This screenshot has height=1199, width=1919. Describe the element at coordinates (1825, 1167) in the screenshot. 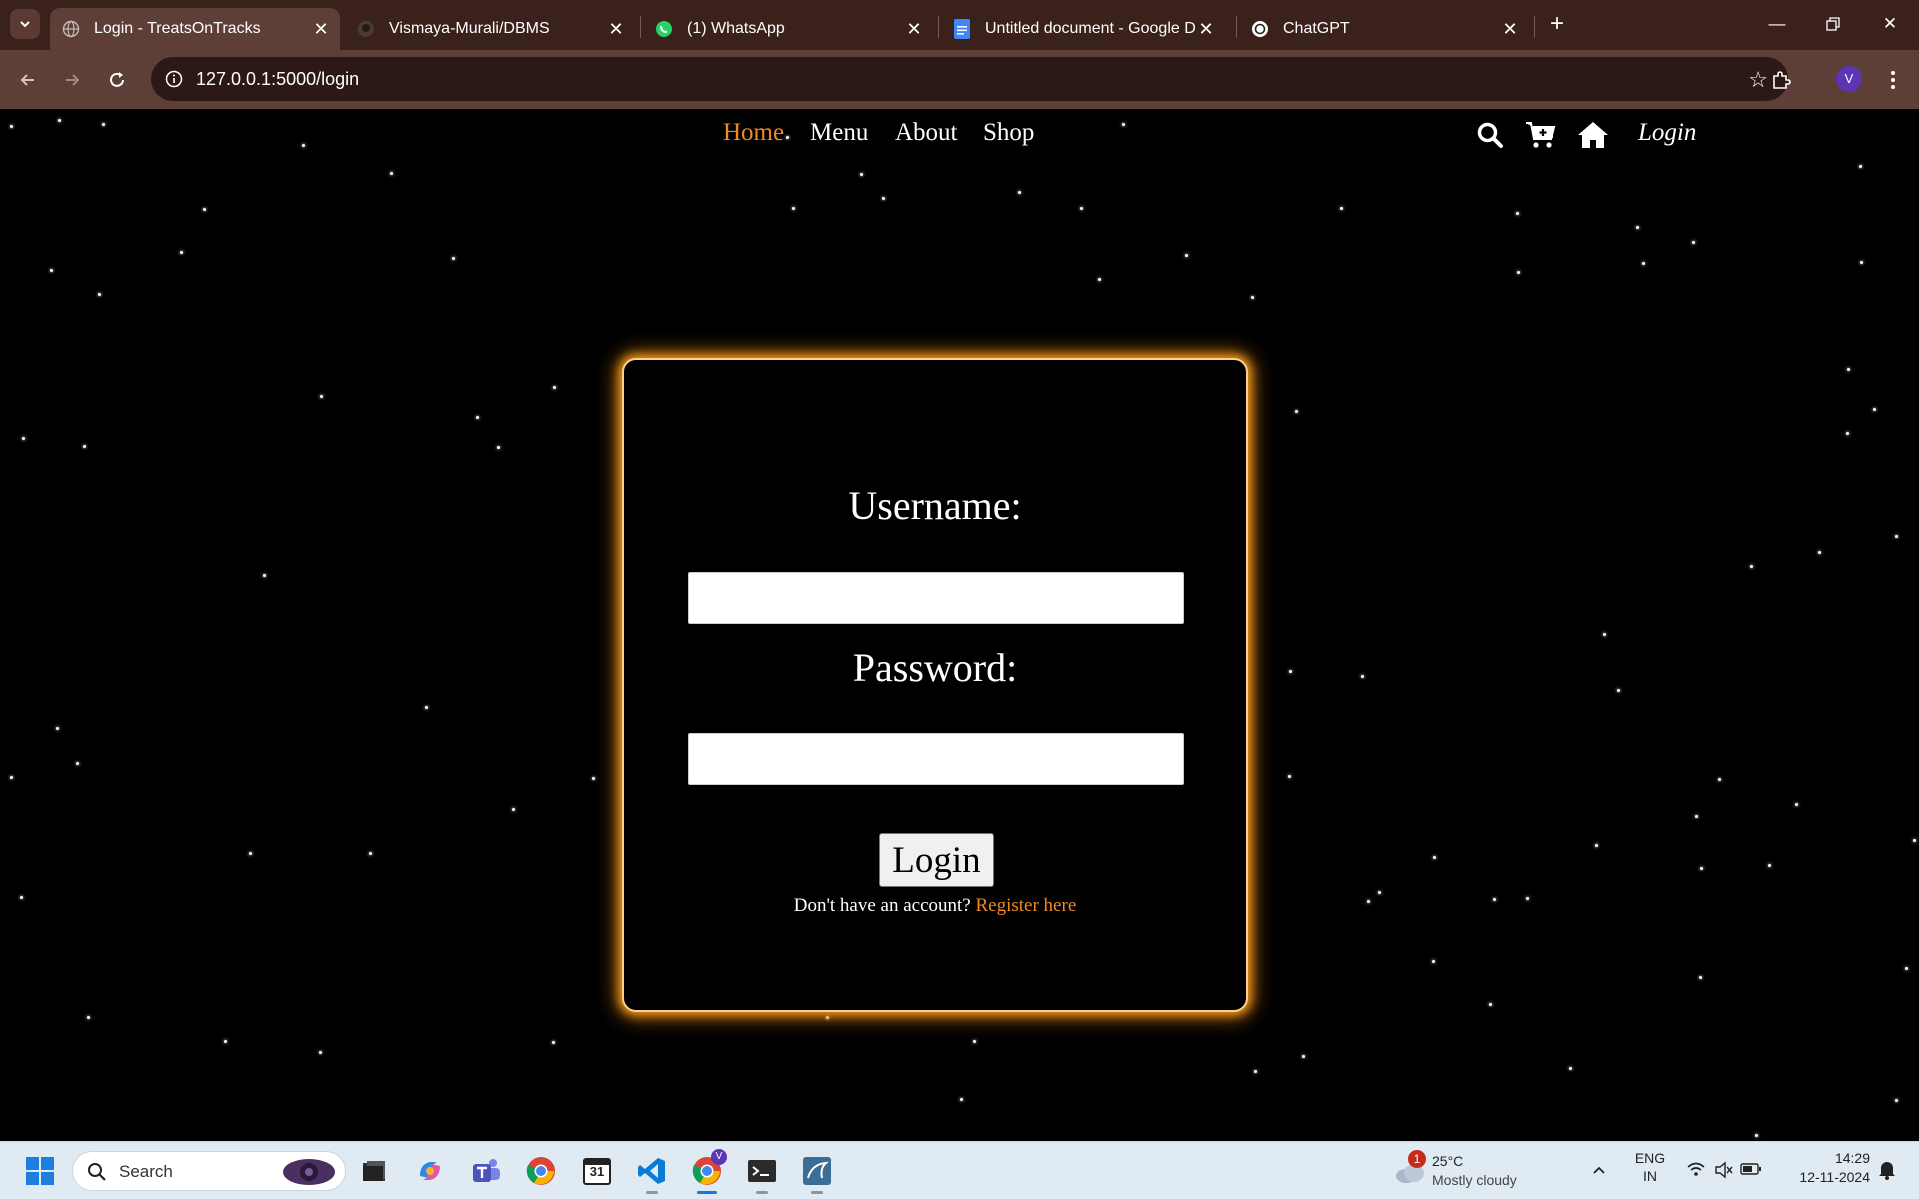

I see `clock: 14:29 12-11-2024` at that location.